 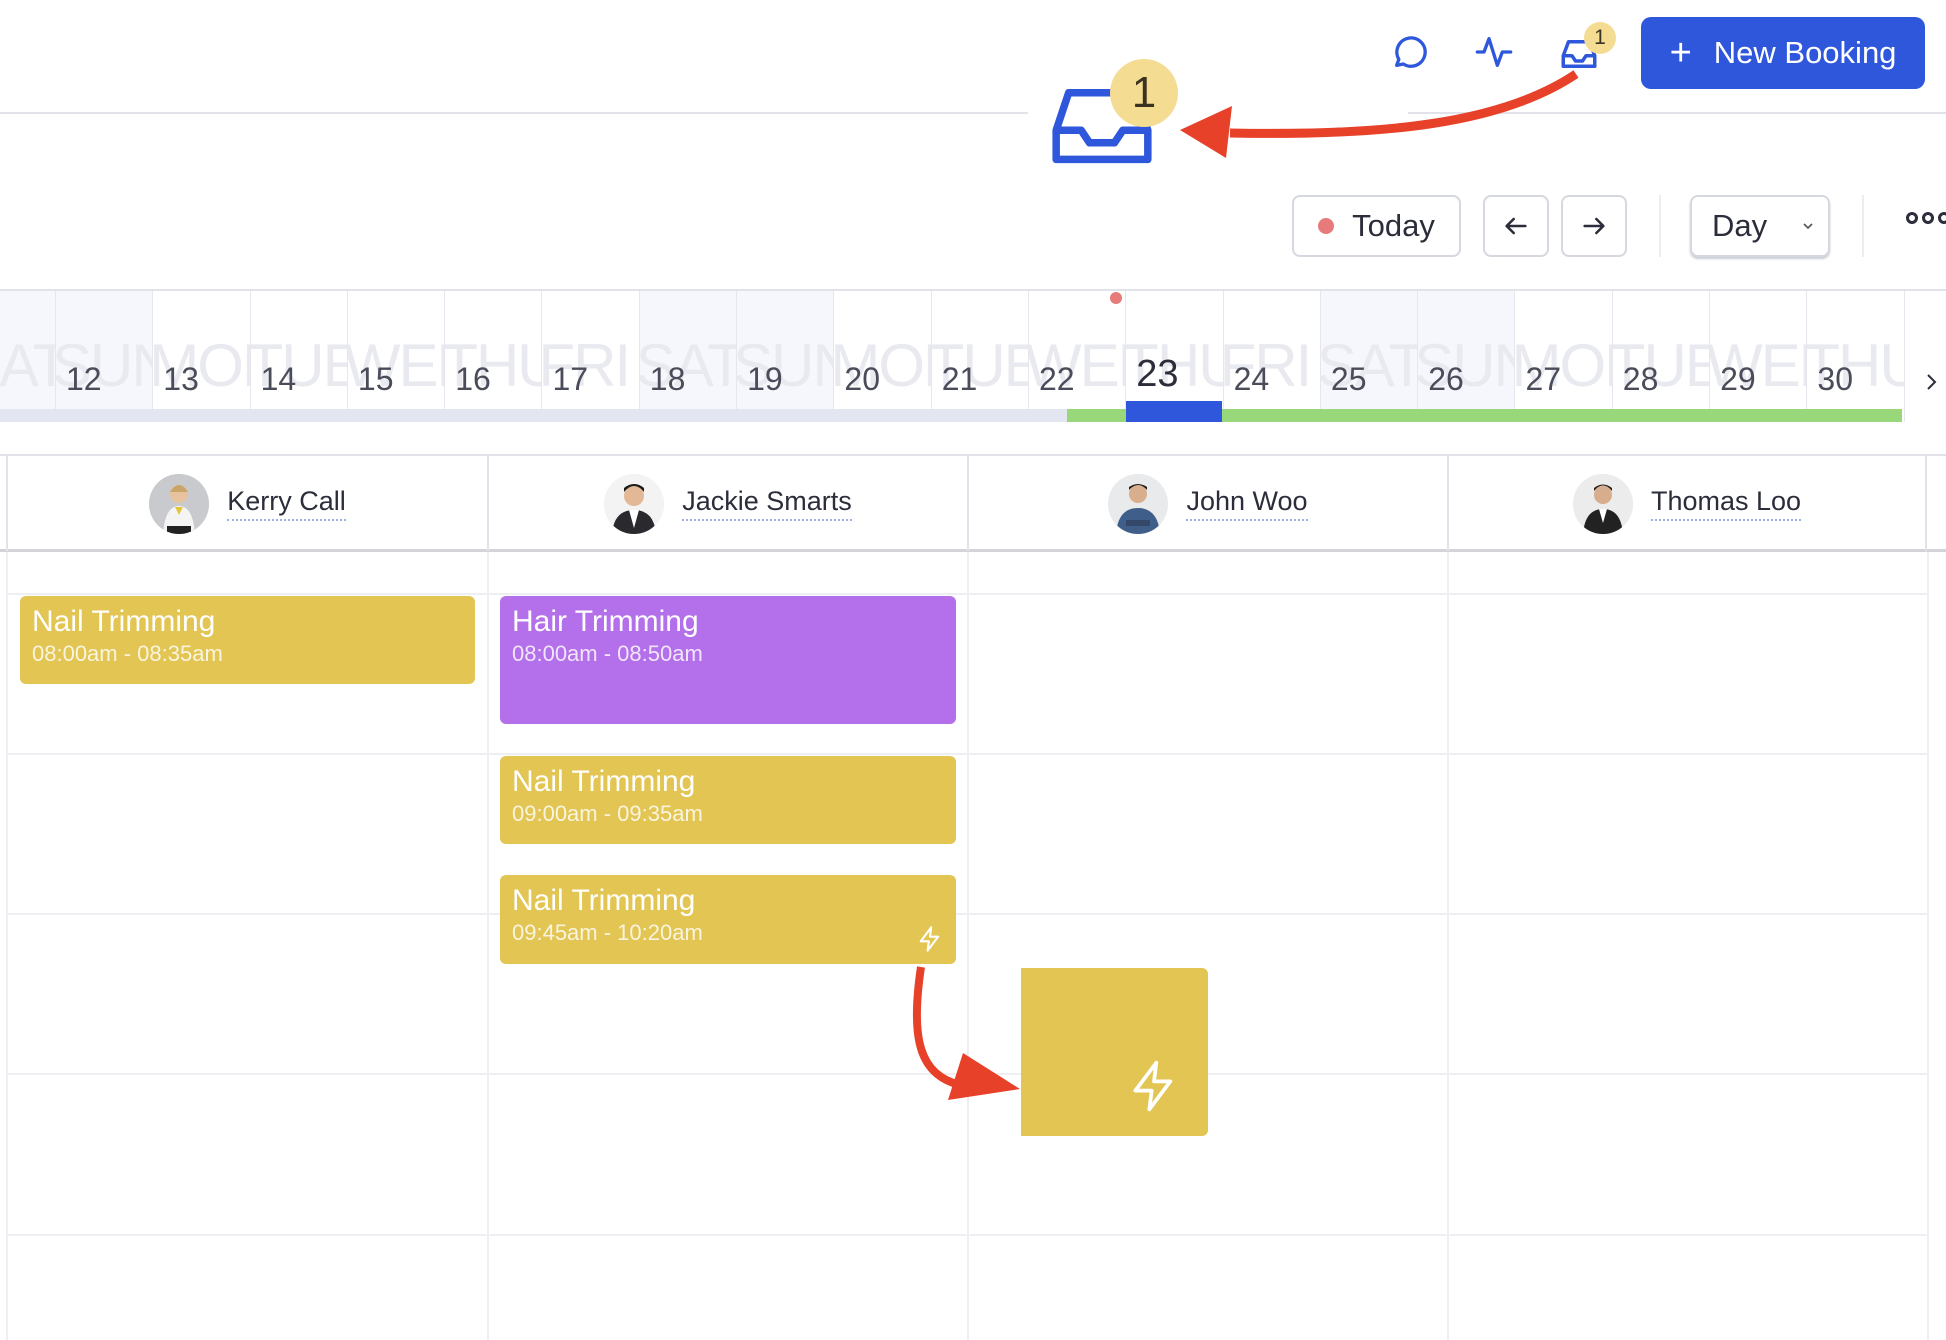 What do you see at coordinates (966, 1033) in the screenshot?
I see `annotation-arrow-event` at bounding box center [966, 1033].